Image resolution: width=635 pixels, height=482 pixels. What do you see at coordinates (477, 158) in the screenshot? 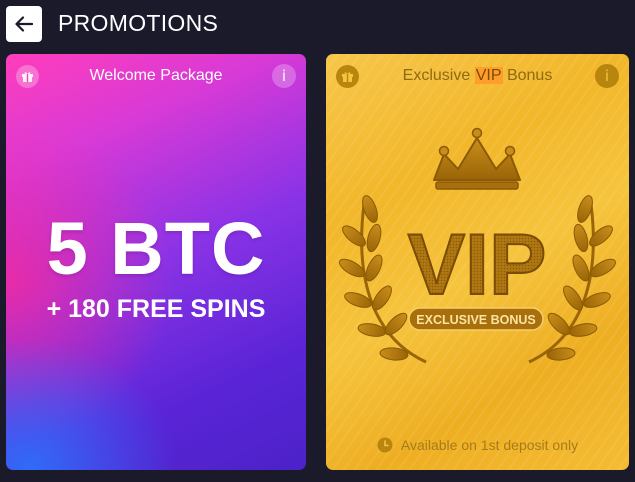
I see `crown-icon` at bounding box center [477, 158].